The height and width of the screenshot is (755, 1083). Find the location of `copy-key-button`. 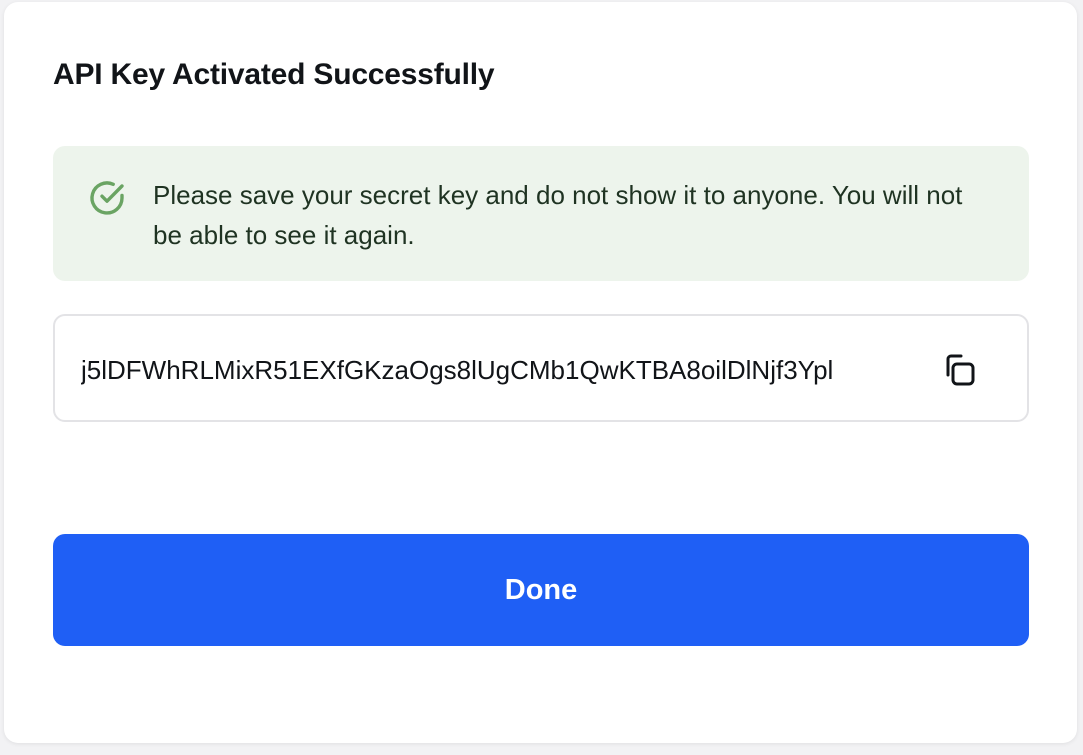

copy-key-button is located at coordinates (959, 370).